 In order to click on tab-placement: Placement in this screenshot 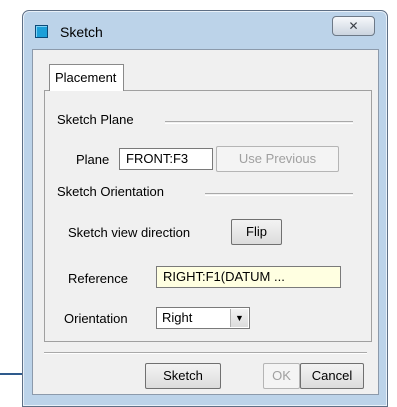, I will do `click(86, 77)`.